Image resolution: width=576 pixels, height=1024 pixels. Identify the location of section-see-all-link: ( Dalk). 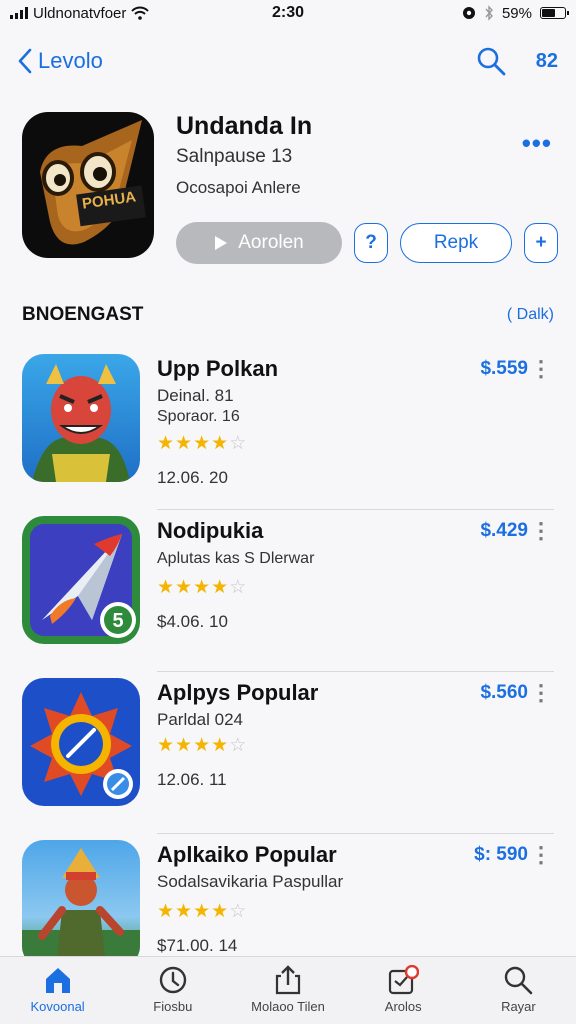
(530, 315).